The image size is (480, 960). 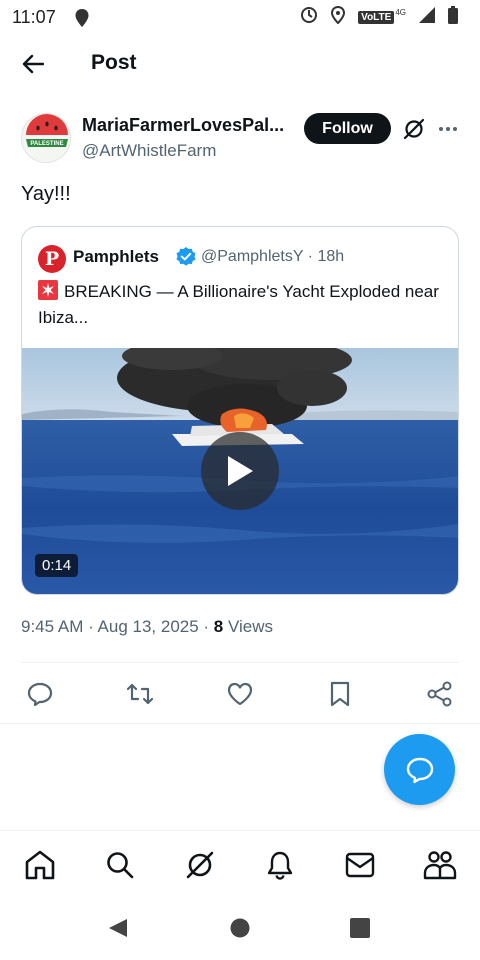 I want to click on system-home-button, so click(x=240, y=928).